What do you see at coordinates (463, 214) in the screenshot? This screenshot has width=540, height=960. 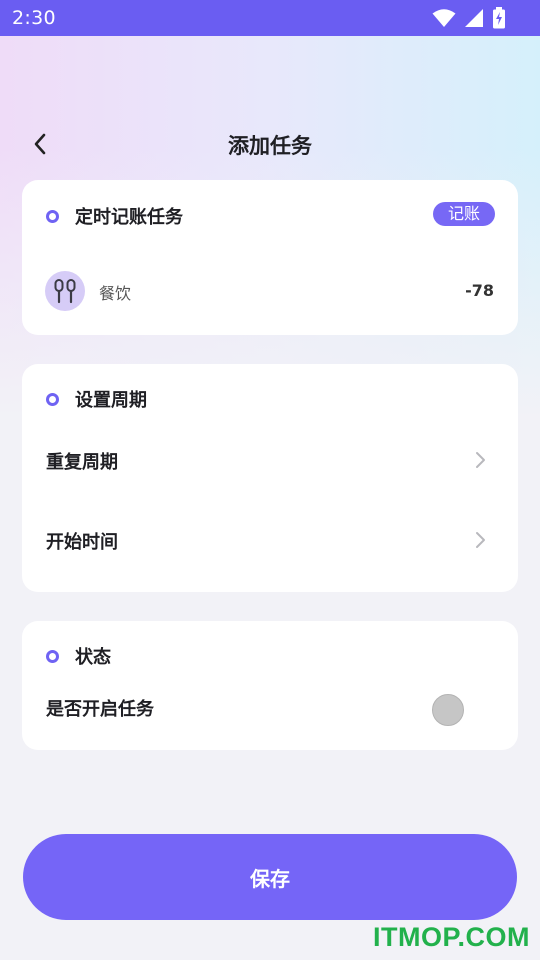 I see `bookkeeping-tag: 记账` at bounding box center [463, 214].